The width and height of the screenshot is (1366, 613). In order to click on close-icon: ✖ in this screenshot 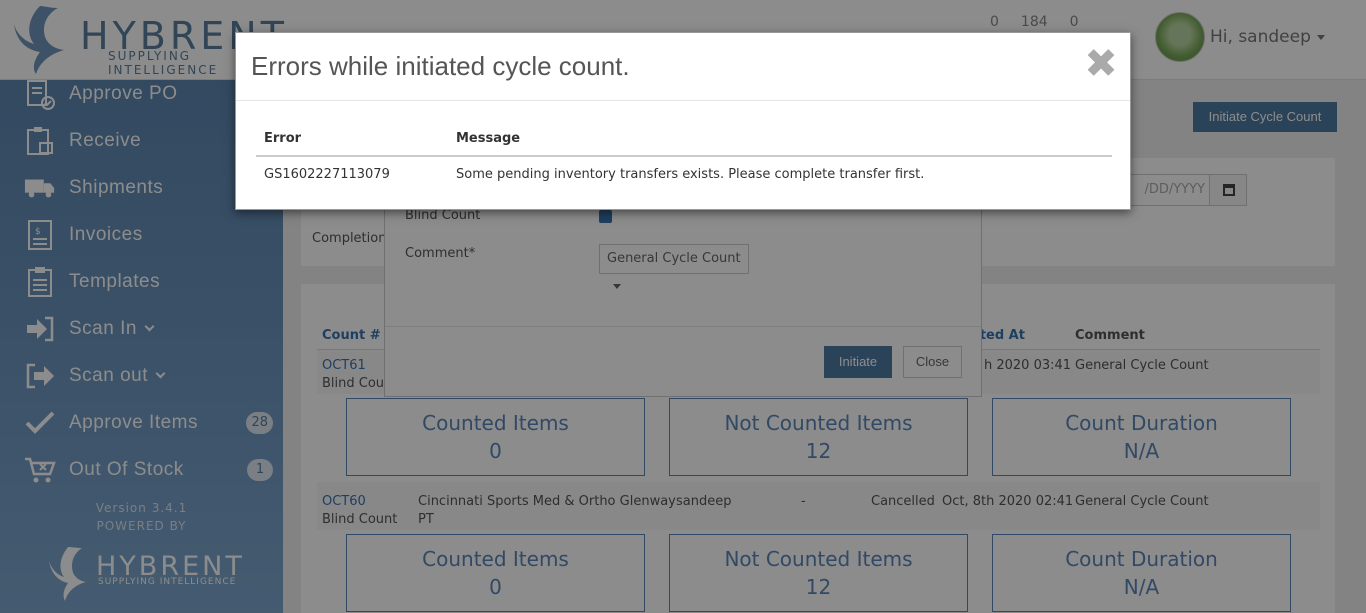, I will do `click(1101, 64)`.